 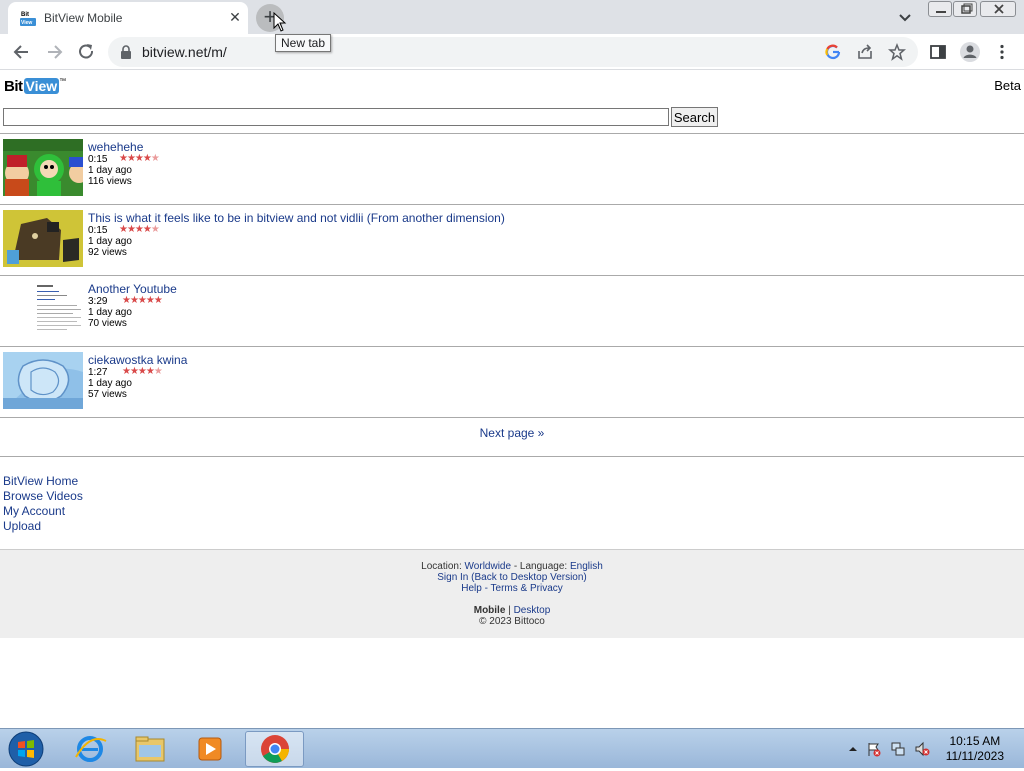 What do you see at coordinates (280, 22) in the screenshot?
I see `mouse-cursor-icon` at bounding box center [280, 22].